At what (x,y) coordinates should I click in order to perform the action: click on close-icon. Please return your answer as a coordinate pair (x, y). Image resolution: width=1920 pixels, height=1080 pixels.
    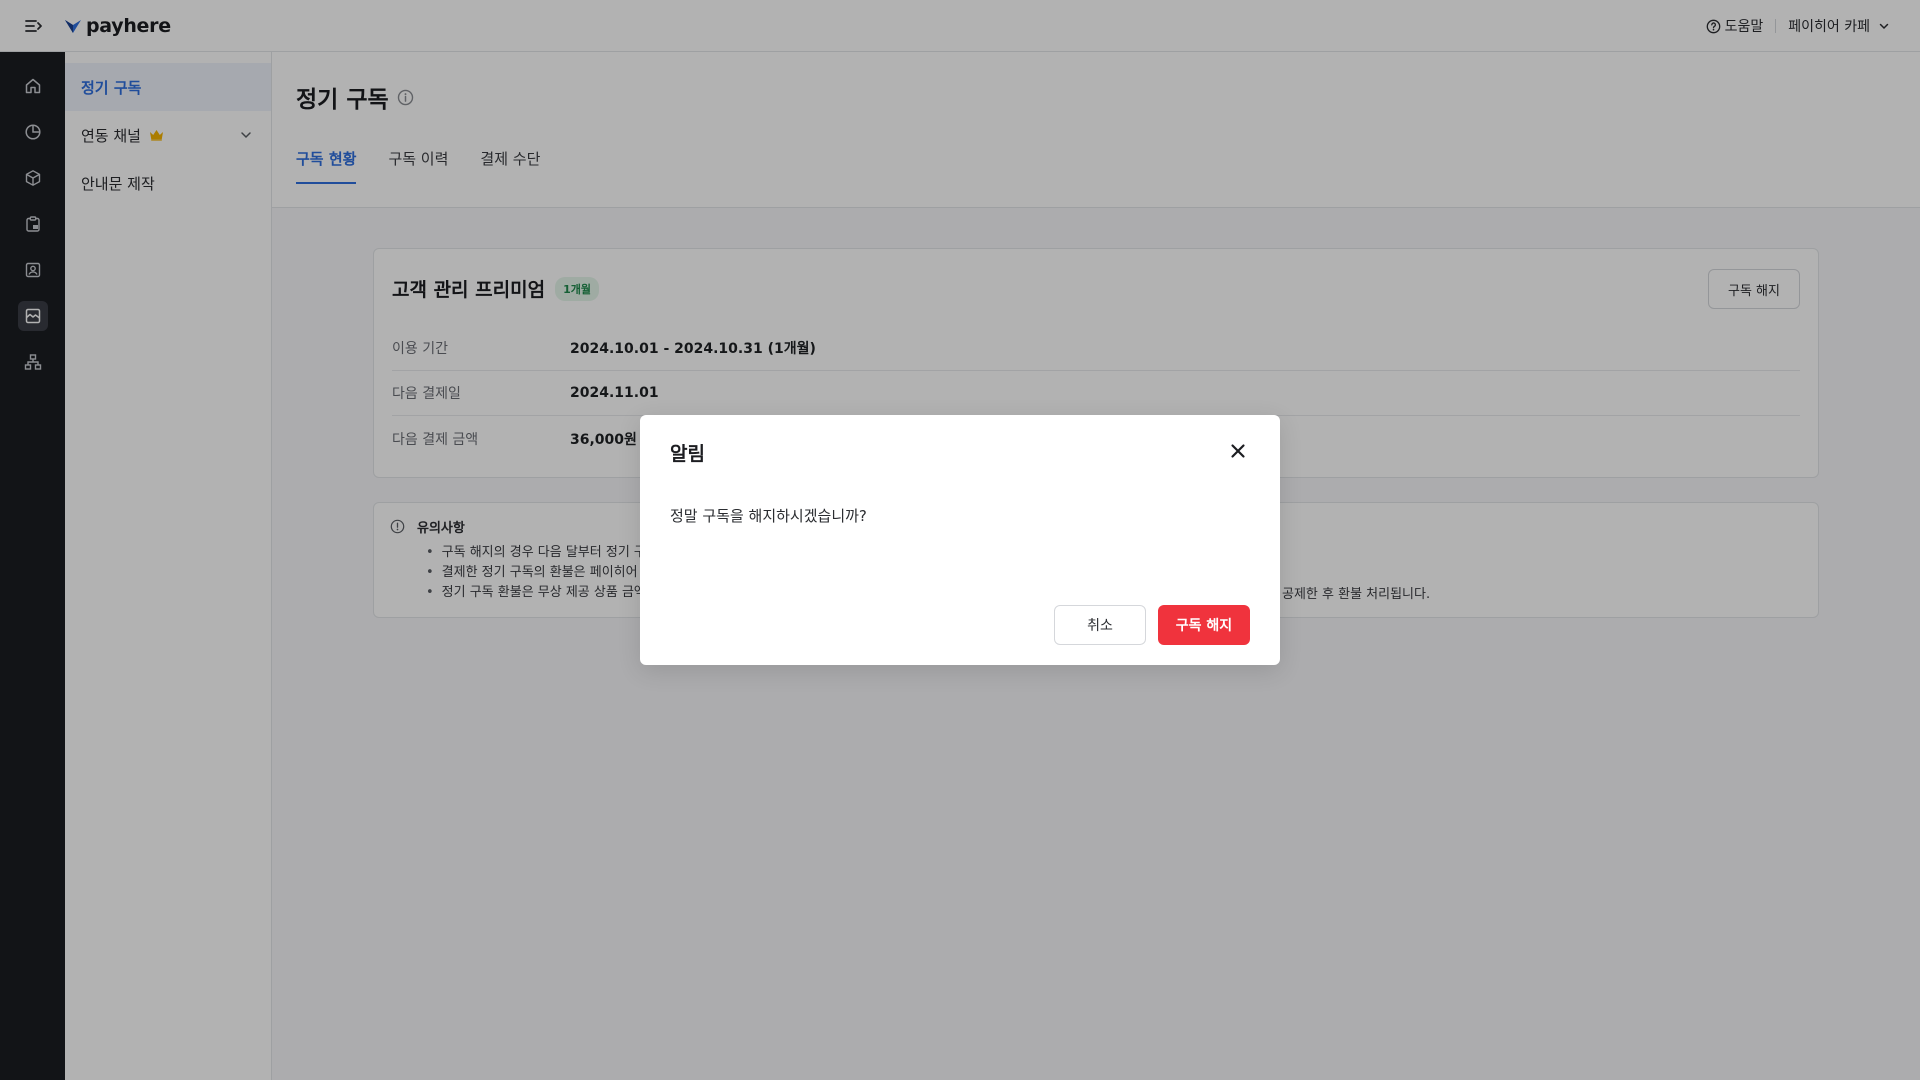
    Looking at the image, I should click on (1238, 451).